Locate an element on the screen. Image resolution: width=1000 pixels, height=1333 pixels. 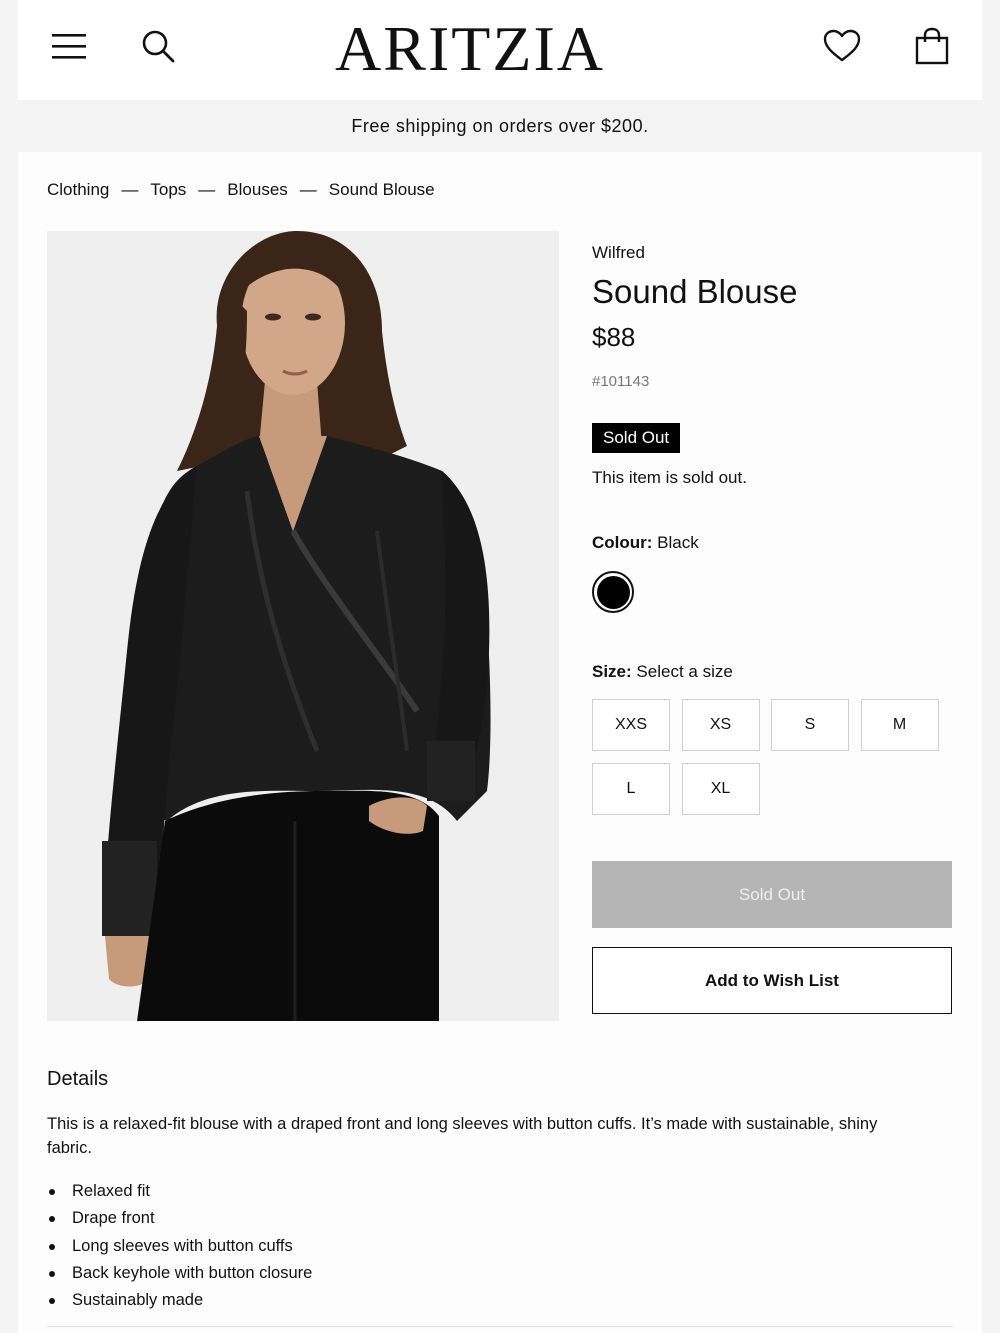
promo-banner: Free shipping on orders over $200. is located at coordinates (500, 126).